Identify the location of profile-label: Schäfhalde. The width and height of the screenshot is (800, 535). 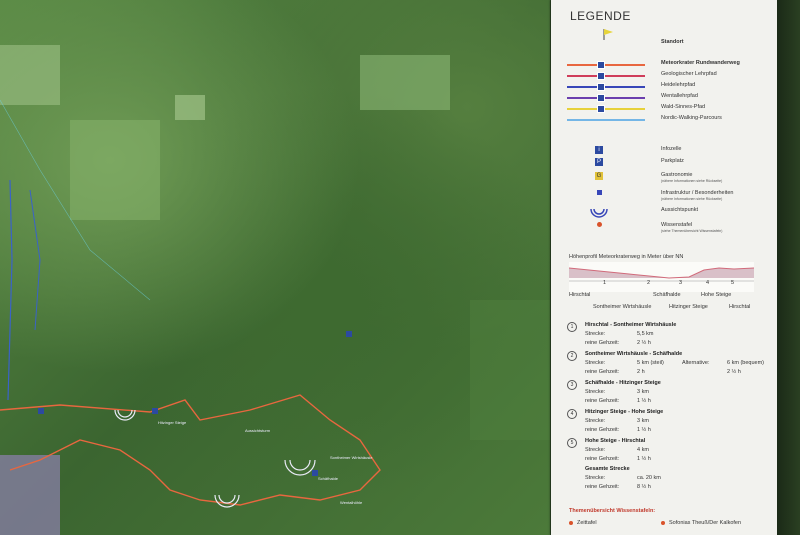
(667, 295).